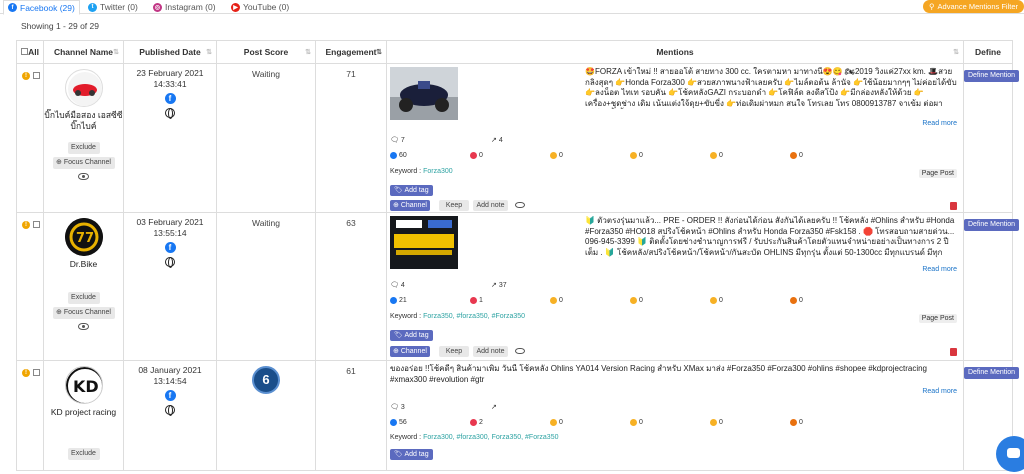 This screenshot has height=474, width=1024. Describe the element at coordinates (351, 52) in the screenshot. I see `engagement-header: Engagement ⇅` at that location.